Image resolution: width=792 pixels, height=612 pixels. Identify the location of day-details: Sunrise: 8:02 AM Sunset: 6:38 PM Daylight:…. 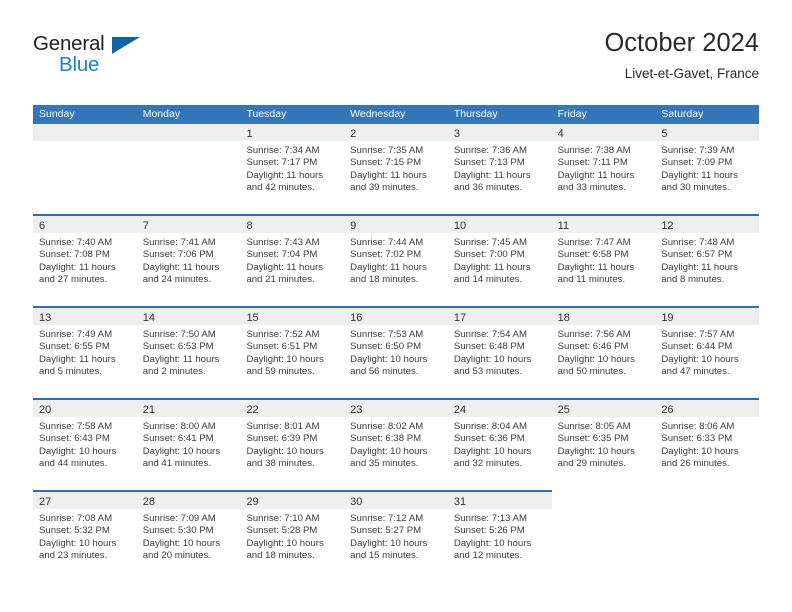
(396, 444).